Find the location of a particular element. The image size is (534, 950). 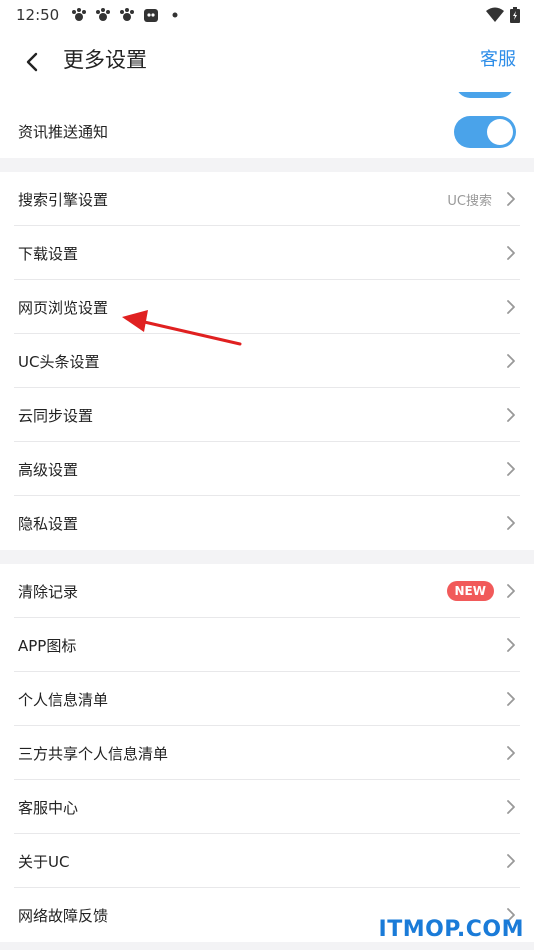

personal-info-list-row: 个人信息清单 is located at coordinates (267, 699).